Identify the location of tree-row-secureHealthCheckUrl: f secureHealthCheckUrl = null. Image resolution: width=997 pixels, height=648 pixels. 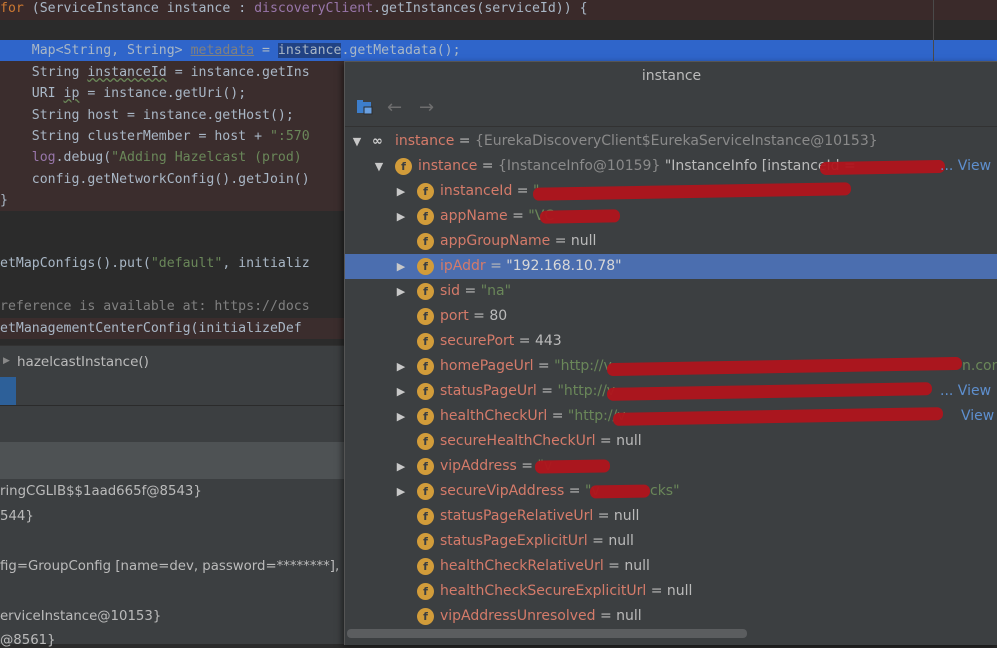
(671, 441).